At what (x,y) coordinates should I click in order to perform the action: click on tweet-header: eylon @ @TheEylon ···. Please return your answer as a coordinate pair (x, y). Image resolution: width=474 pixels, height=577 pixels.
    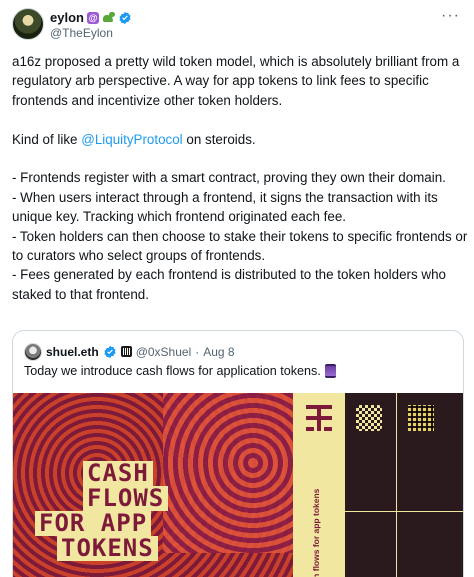
    Looking at the image, I should click on (238, 26).